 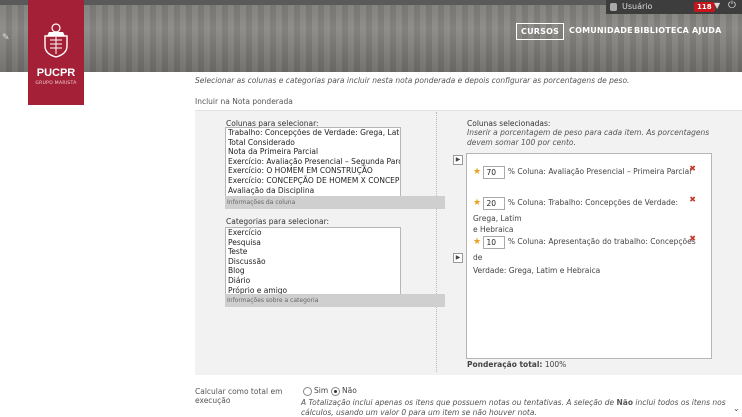 What do you see at coordinates (349, 390) in the screenshot?
I see `radio-nao-label: Não` at bounding box center [349, 390].